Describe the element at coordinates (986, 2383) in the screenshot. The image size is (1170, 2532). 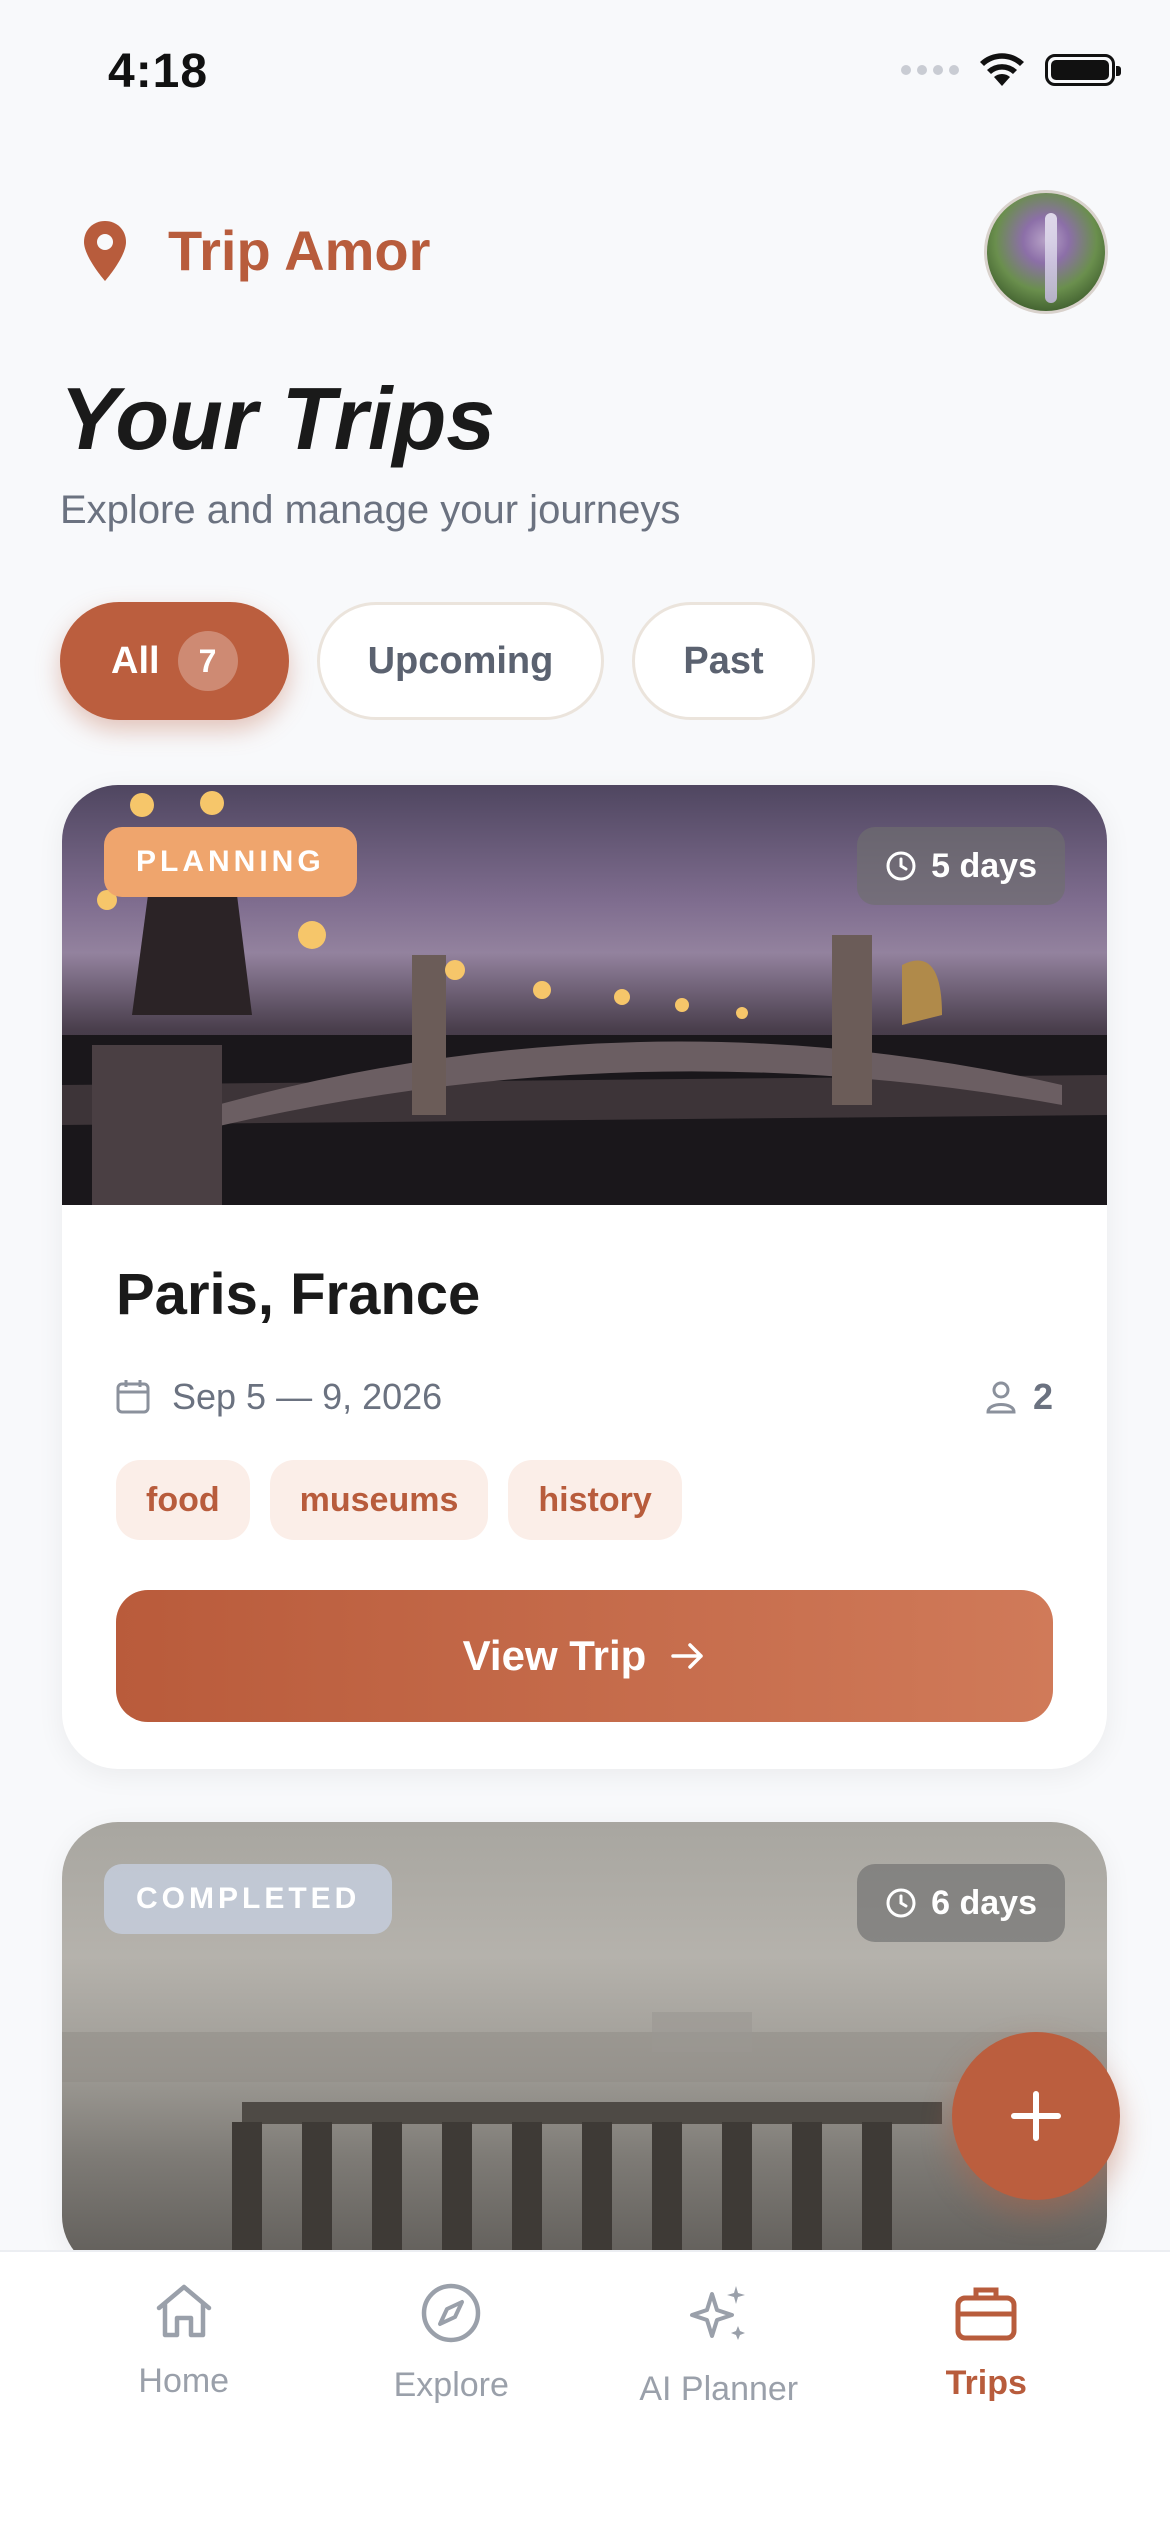
I see `nav-trips-label: Trips` at that location.